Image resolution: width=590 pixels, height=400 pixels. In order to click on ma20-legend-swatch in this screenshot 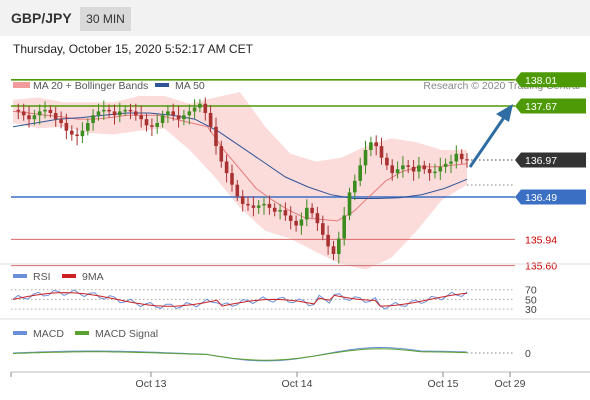, I will do `click(21, 85)`.